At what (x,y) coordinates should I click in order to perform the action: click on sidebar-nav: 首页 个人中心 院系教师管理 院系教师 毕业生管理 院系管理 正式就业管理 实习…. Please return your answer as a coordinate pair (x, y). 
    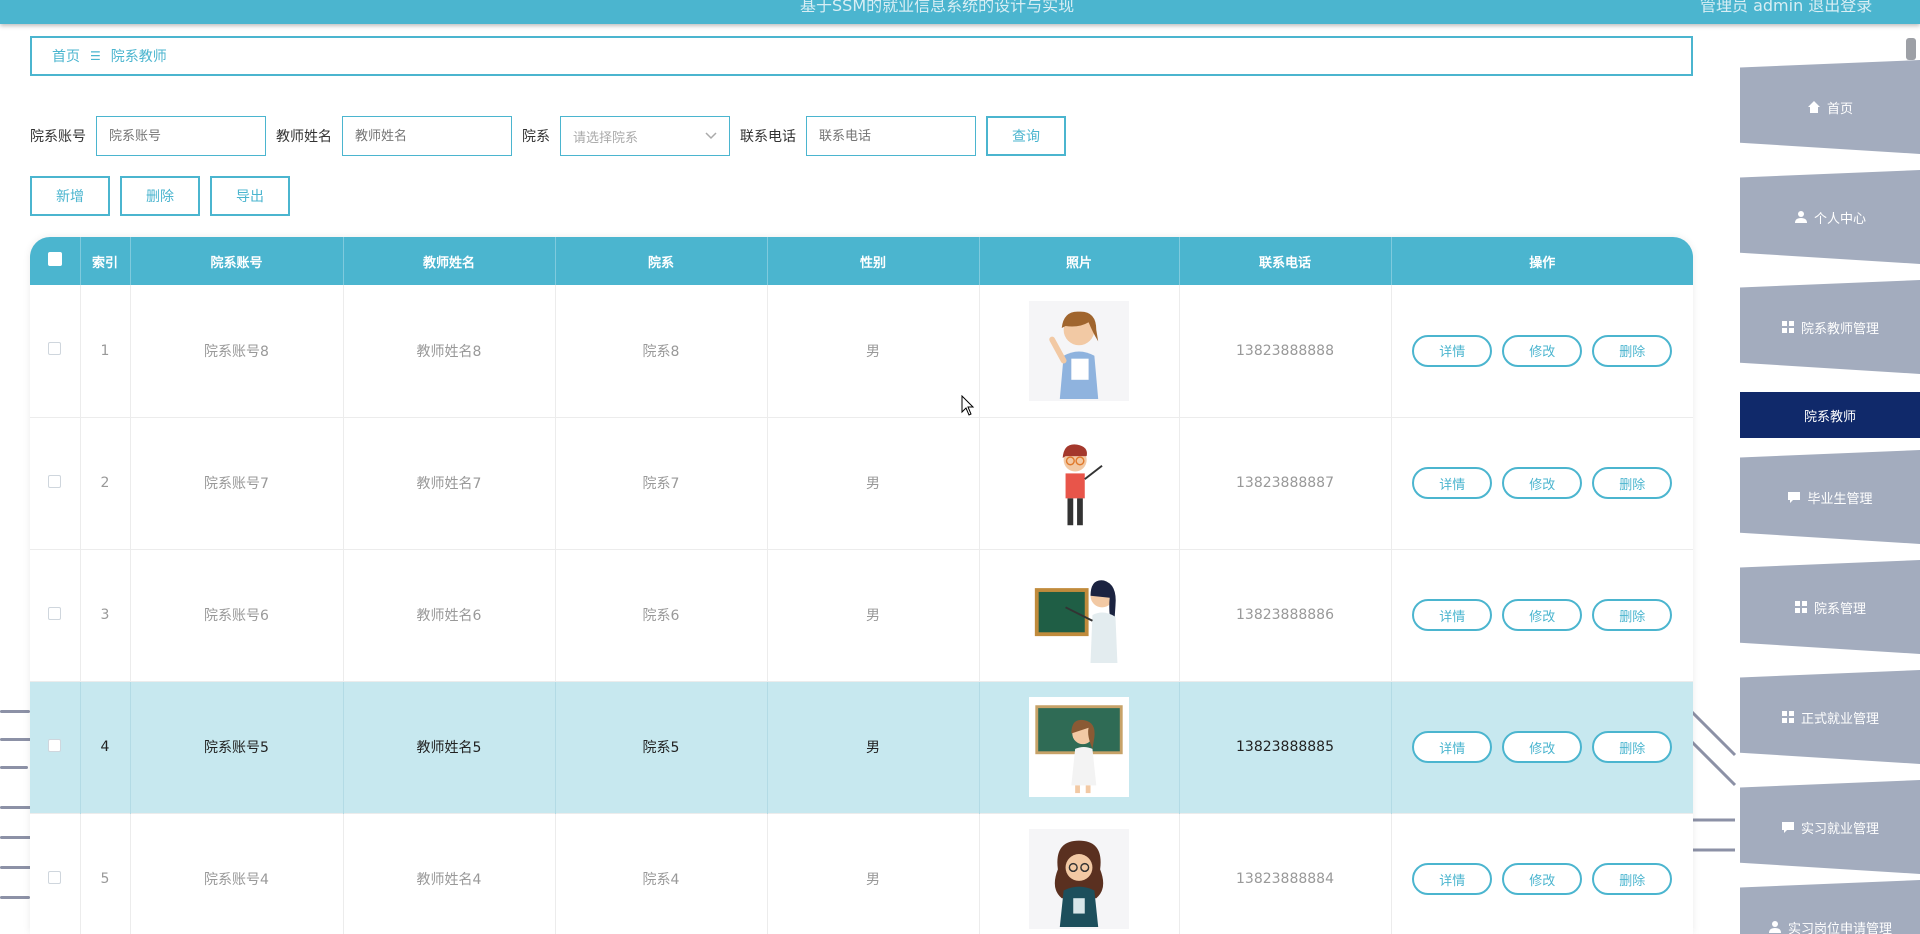
    Looking at the image, I should click on (1830, 492).